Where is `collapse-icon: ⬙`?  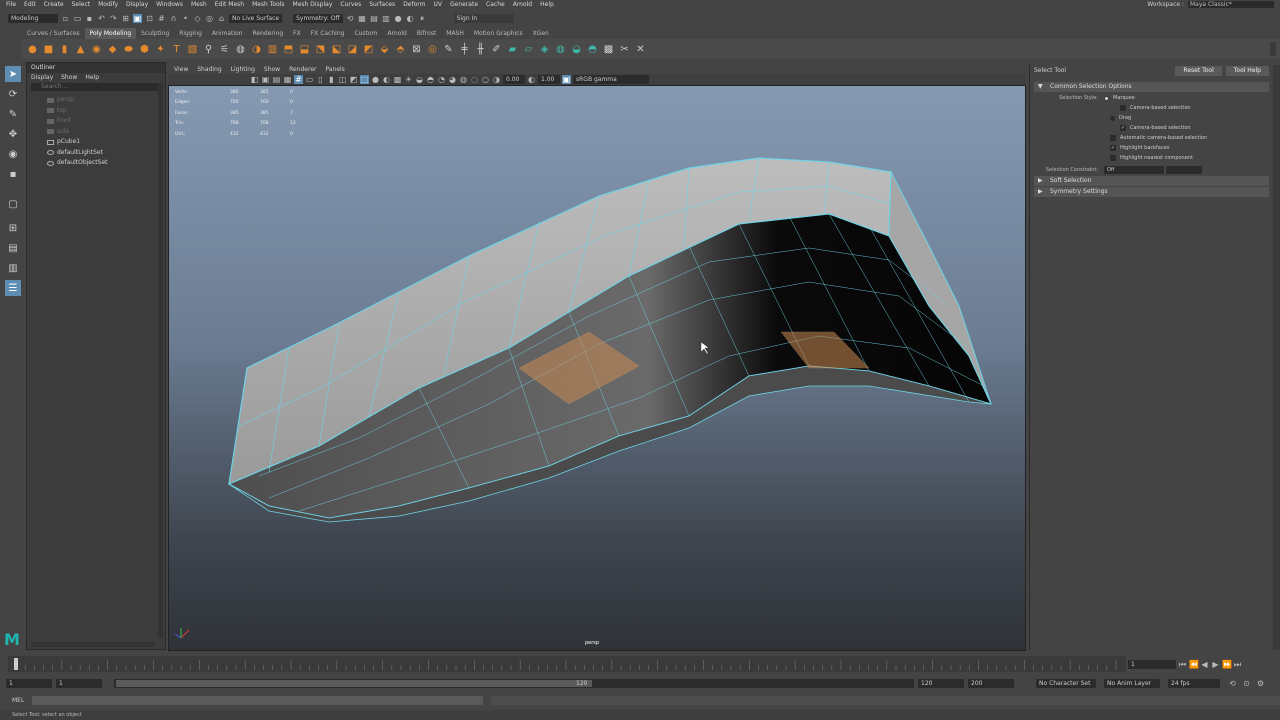 collapse-icon: ⬙ is located at coordinates (384, 49).